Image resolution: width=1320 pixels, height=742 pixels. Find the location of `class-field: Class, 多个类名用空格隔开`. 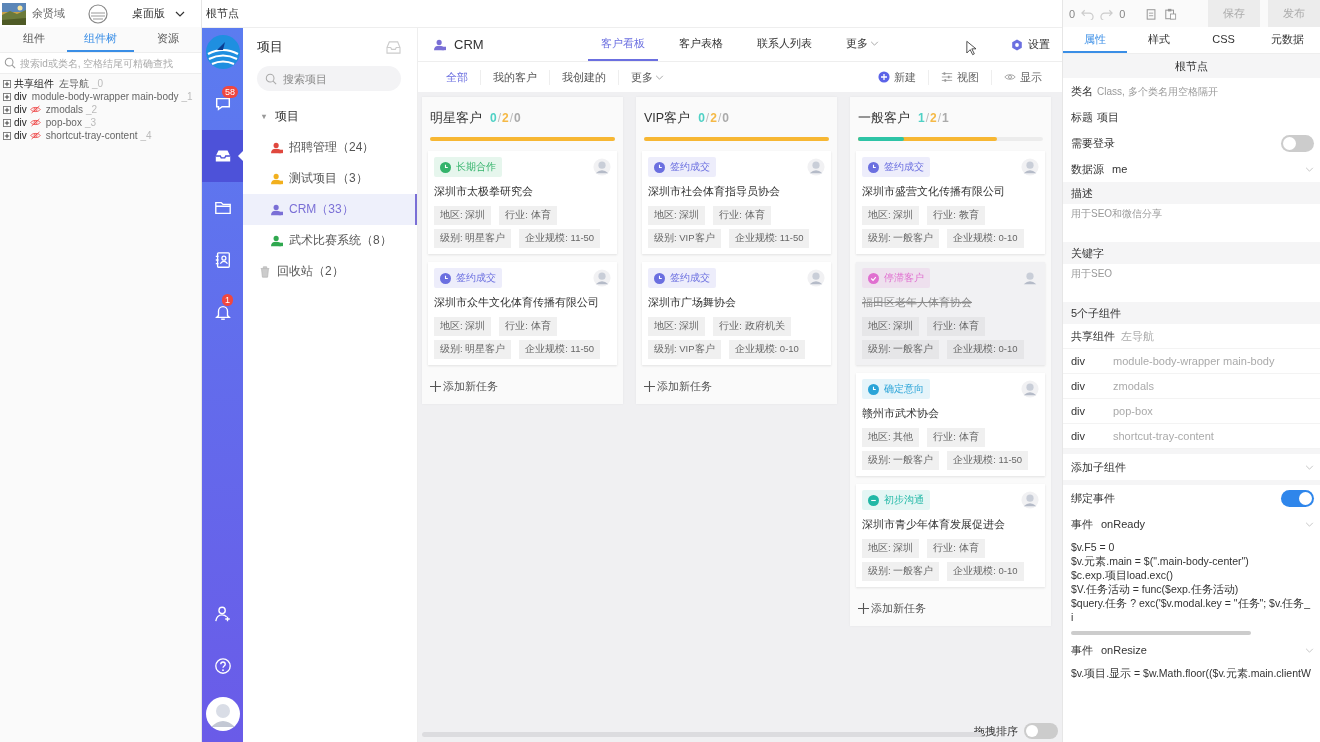

class-field: Class, 多个类名用空格隔开 is located at coordinates (1205, 91).